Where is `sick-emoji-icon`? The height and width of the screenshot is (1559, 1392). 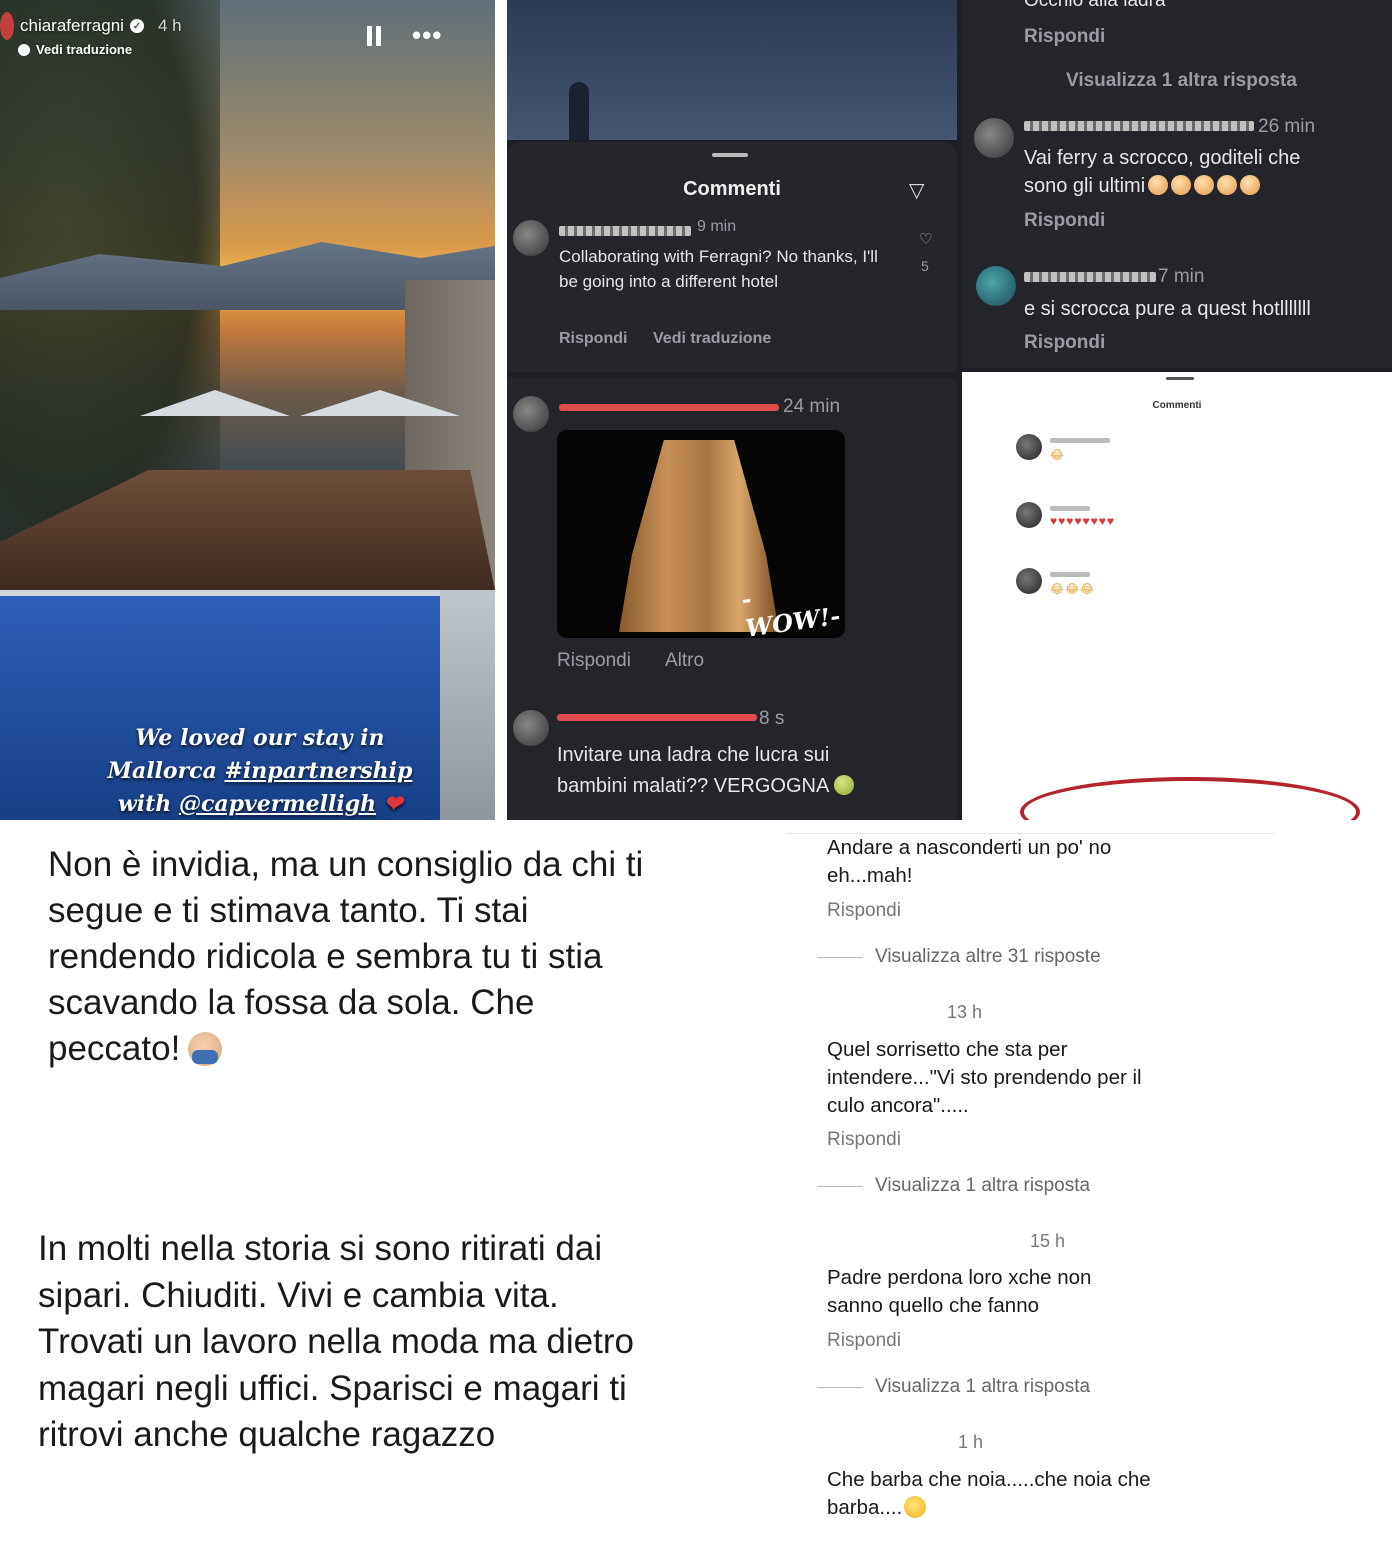
sick-emoji-icon is located at coordinates (843, 785).